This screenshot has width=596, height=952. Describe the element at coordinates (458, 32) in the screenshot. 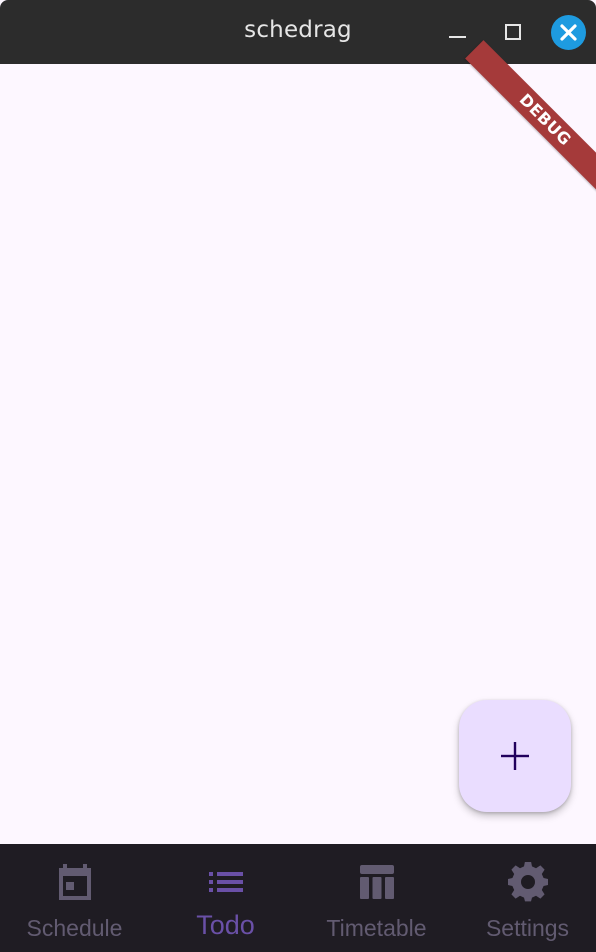

I see `minimize-button` at that location.